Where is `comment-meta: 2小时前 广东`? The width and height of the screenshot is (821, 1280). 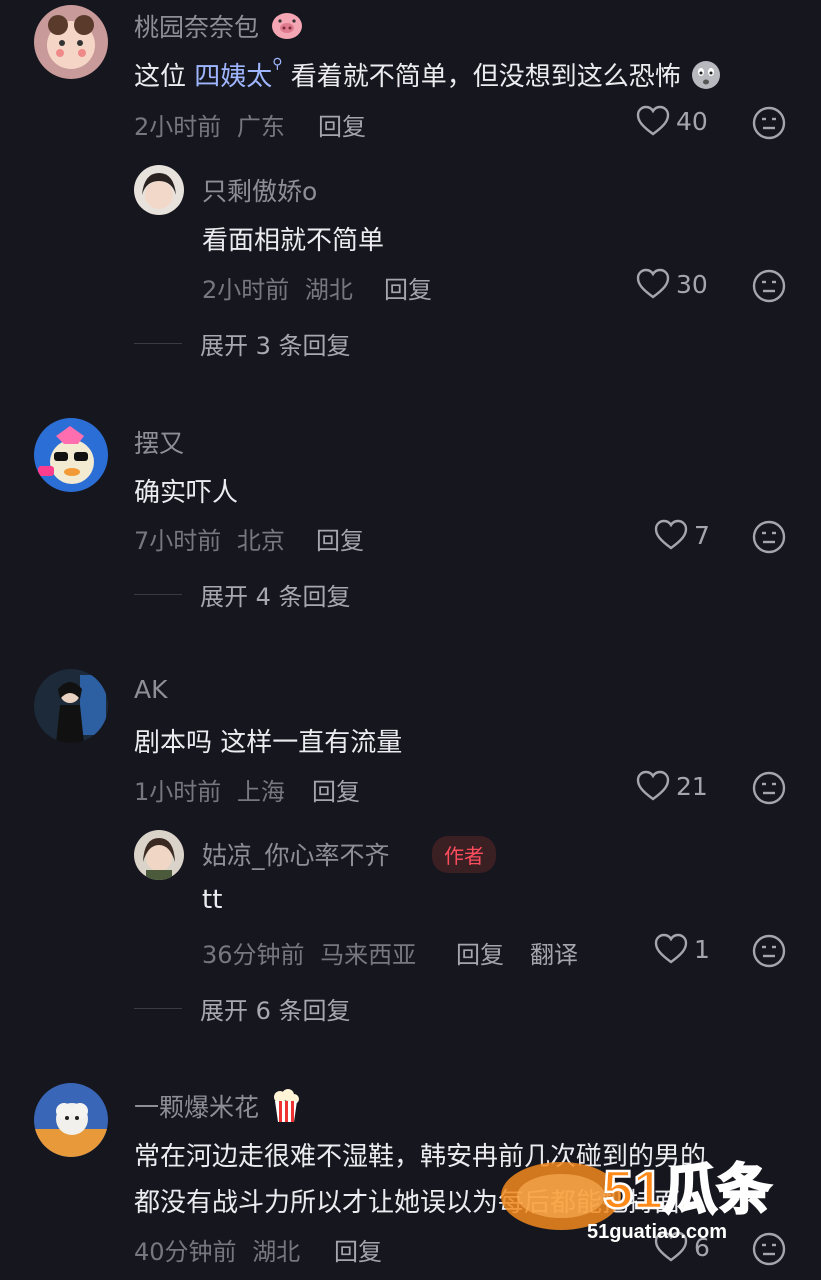 comment-meta: 2小时前 广东 is located at coordinates (209, 124).